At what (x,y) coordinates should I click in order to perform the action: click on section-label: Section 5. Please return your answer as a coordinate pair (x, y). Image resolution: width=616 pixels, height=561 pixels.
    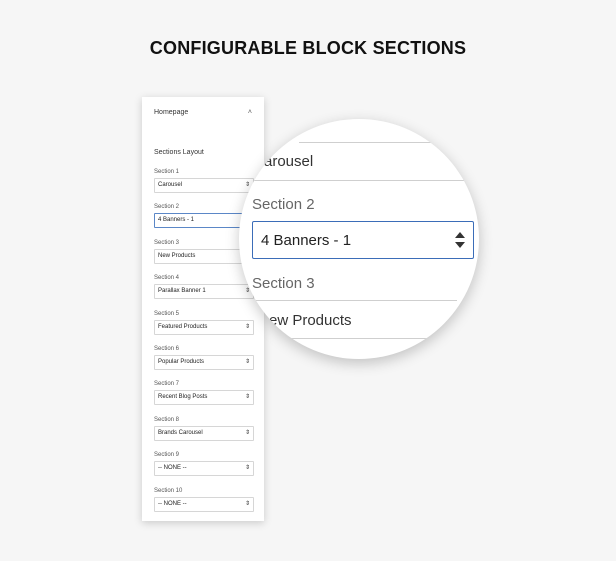
    Looking at the image, I should click on (167, 313).